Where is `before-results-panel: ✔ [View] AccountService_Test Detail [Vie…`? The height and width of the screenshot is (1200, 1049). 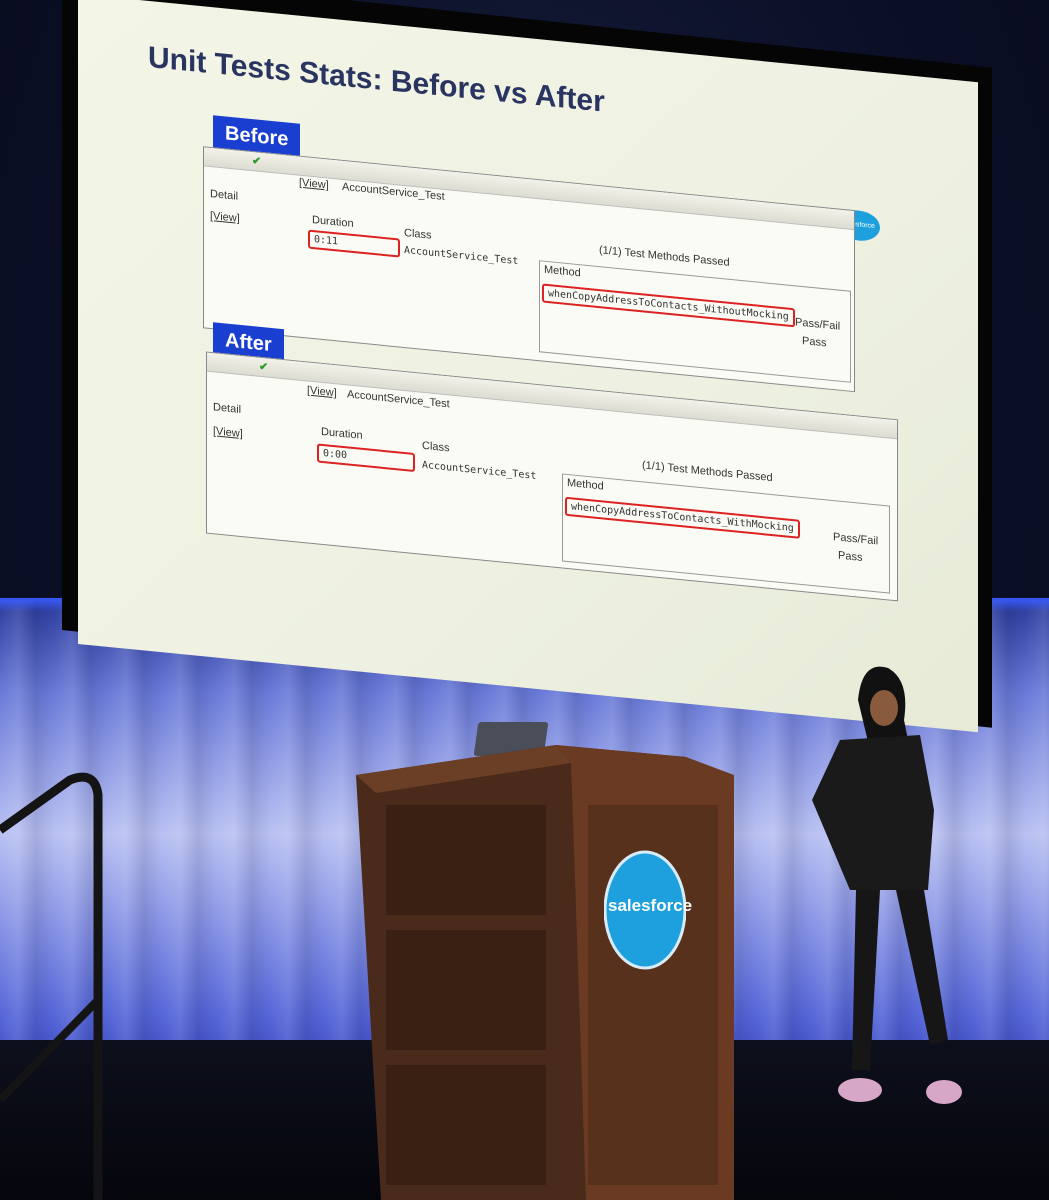
before-results-panel: ✔ [View] AccountService_Test Detail [Vie… is located at coordinates (529, 269).